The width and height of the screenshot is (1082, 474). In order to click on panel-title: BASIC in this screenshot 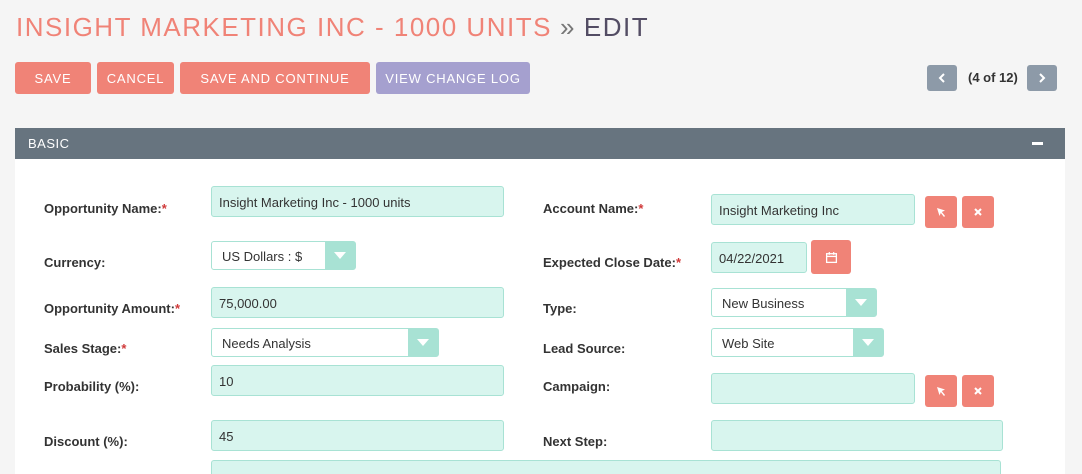, I will do `click(49, 143)`.